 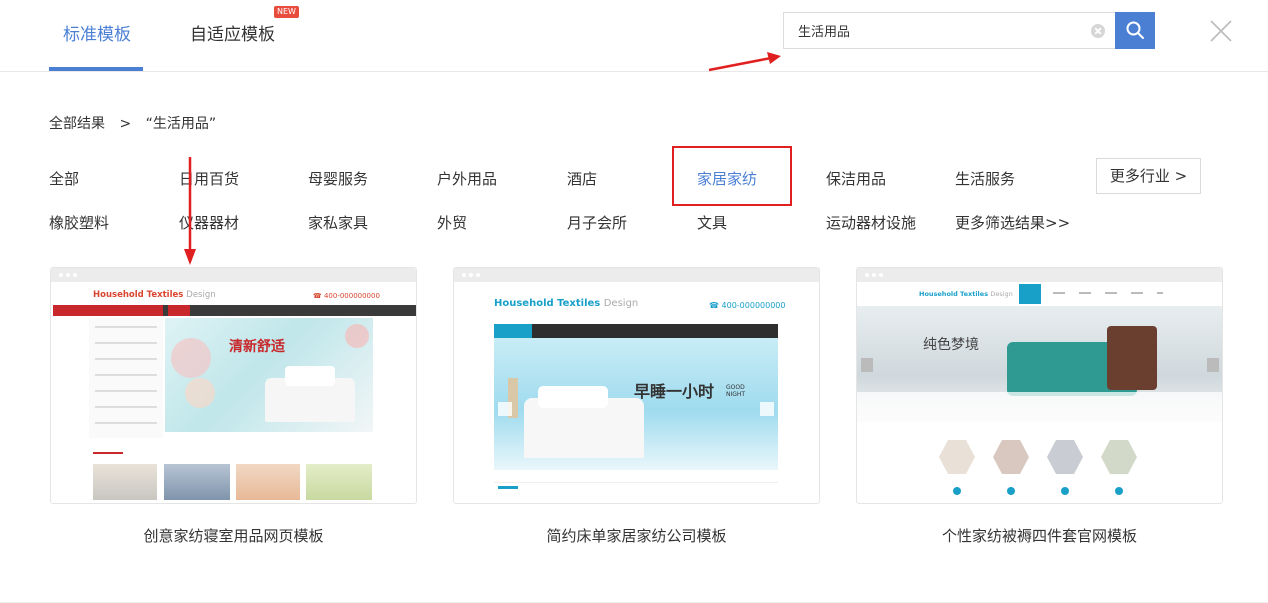 What do you see at coordinates (181, 124) in the screenshot?
I see `breadcrumb-current: “生活用品”` at bounding box center [181, 124].